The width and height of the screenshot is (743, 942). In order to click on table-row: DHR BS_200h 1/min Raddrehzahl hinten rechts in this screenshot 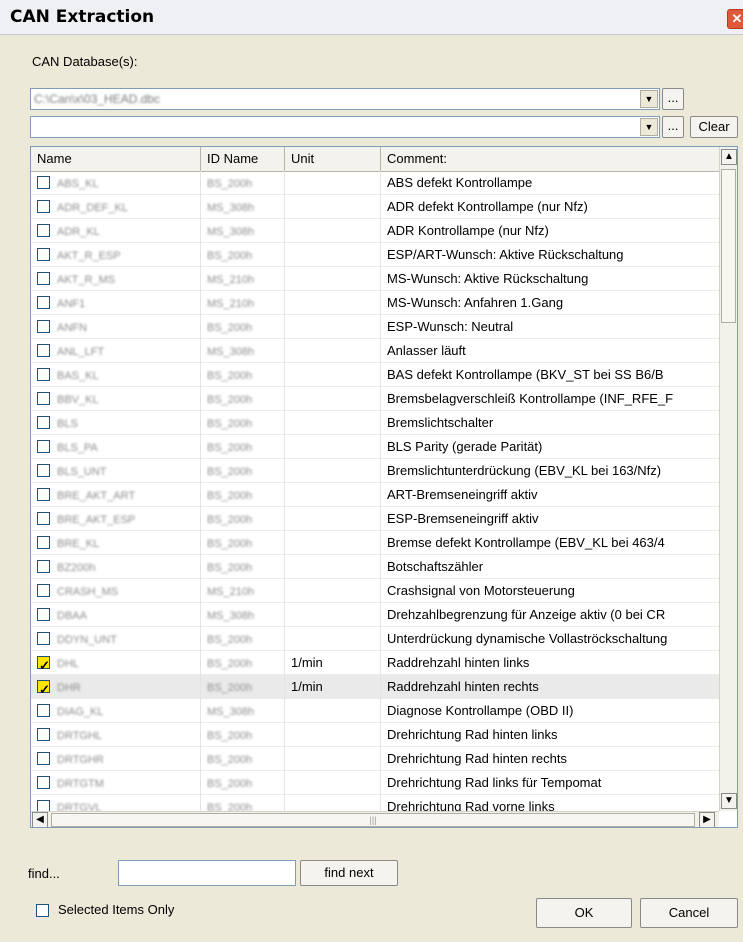, I will do `click(375, 687)`.